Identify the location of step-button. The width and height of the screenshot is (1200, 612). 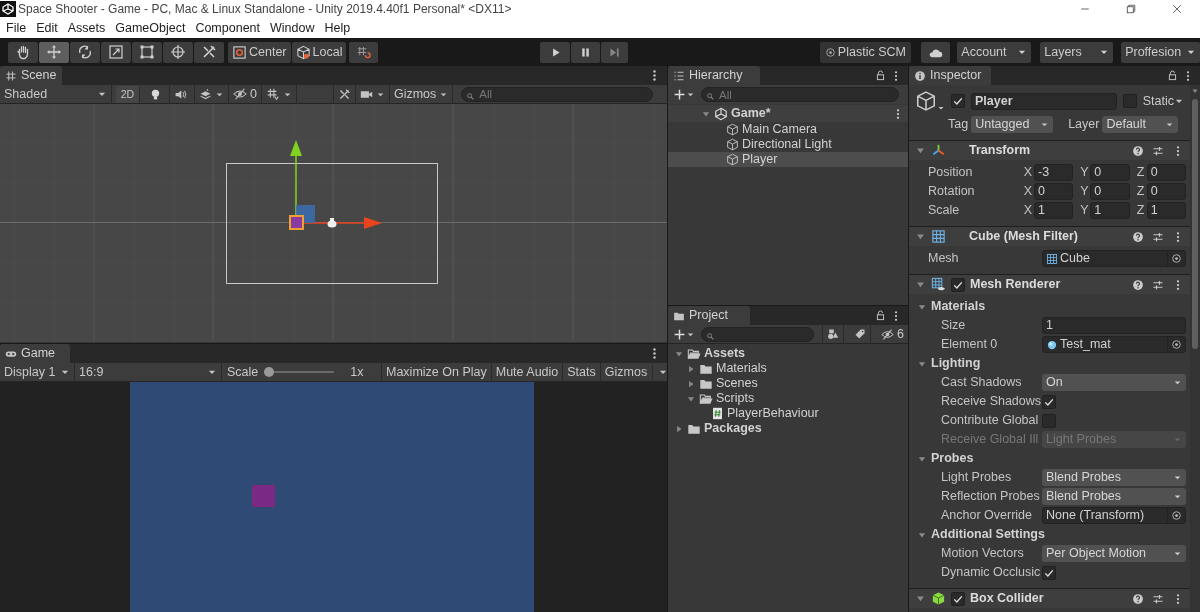
(615, 52).